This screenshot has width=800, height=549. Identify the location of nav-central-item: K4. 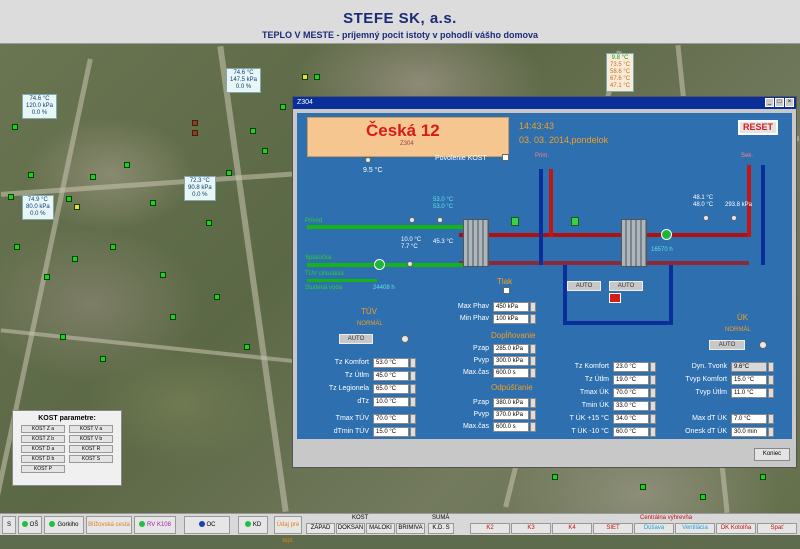
(572, 528).